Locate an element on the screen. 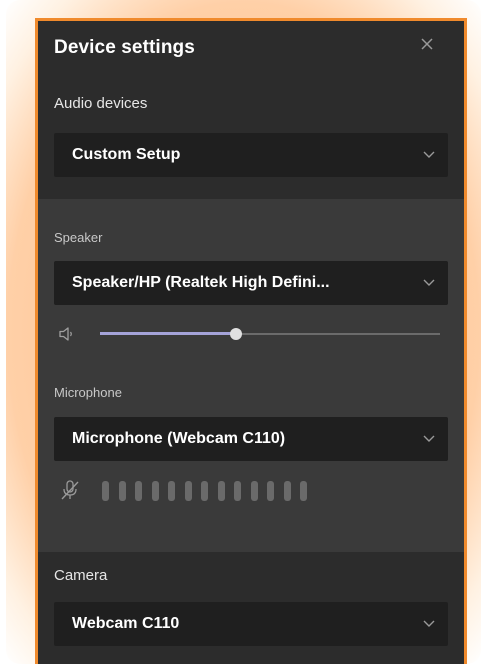 This screenshot has height=664, width=487. camera-value: Webcam C110 is located at coordinates (126, 623).